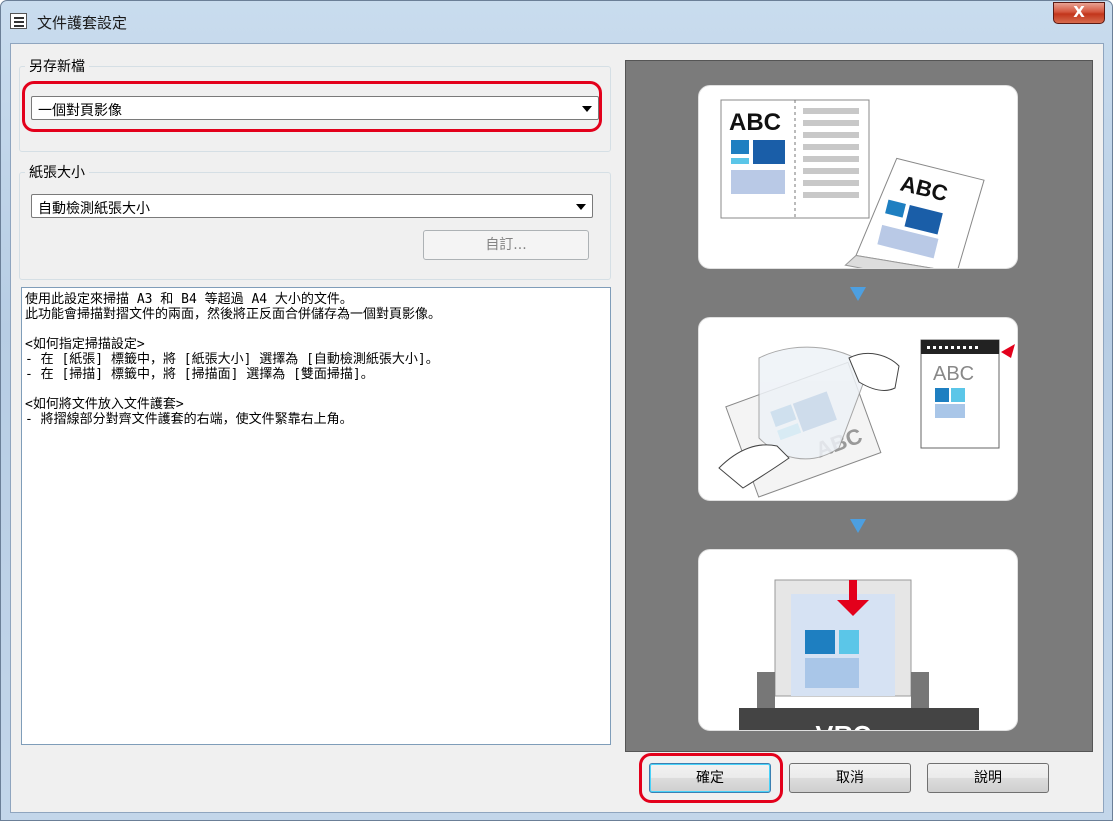 The height and width of the screenshot is (821, 1113). Describe the element at coordinates (82, 23) in the screenshot. I see `window-title: 文件護套設定` at that location.